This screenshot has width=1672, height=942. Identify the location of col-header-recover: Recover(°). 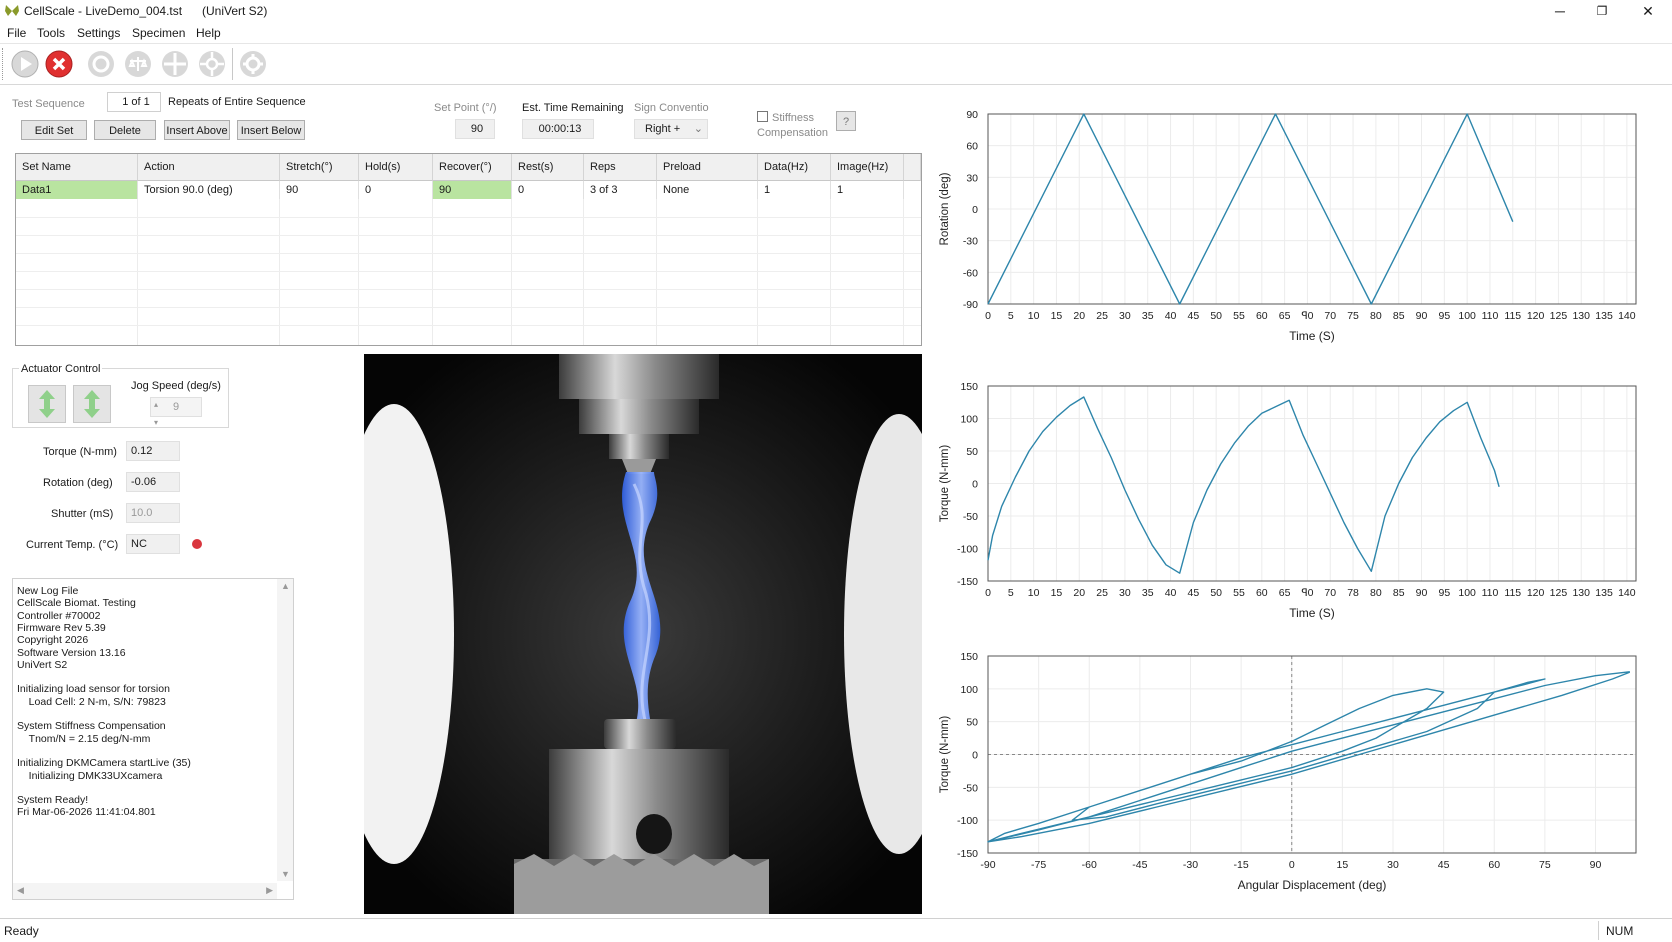
(472, 167).